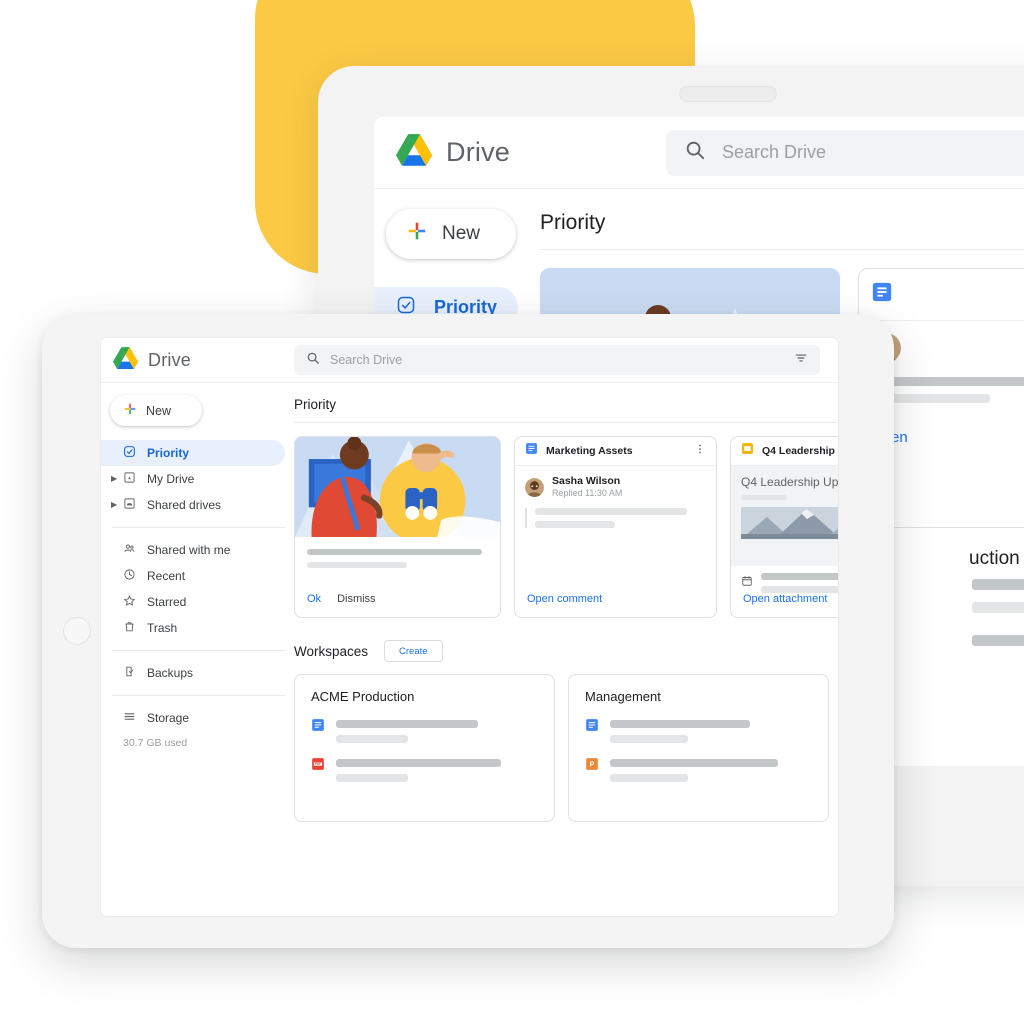  What do you see at coordinates (155, 743) in the screenshot?
I see `storage-used-label: 30.7 GB used` at bounding box center [155, 743].